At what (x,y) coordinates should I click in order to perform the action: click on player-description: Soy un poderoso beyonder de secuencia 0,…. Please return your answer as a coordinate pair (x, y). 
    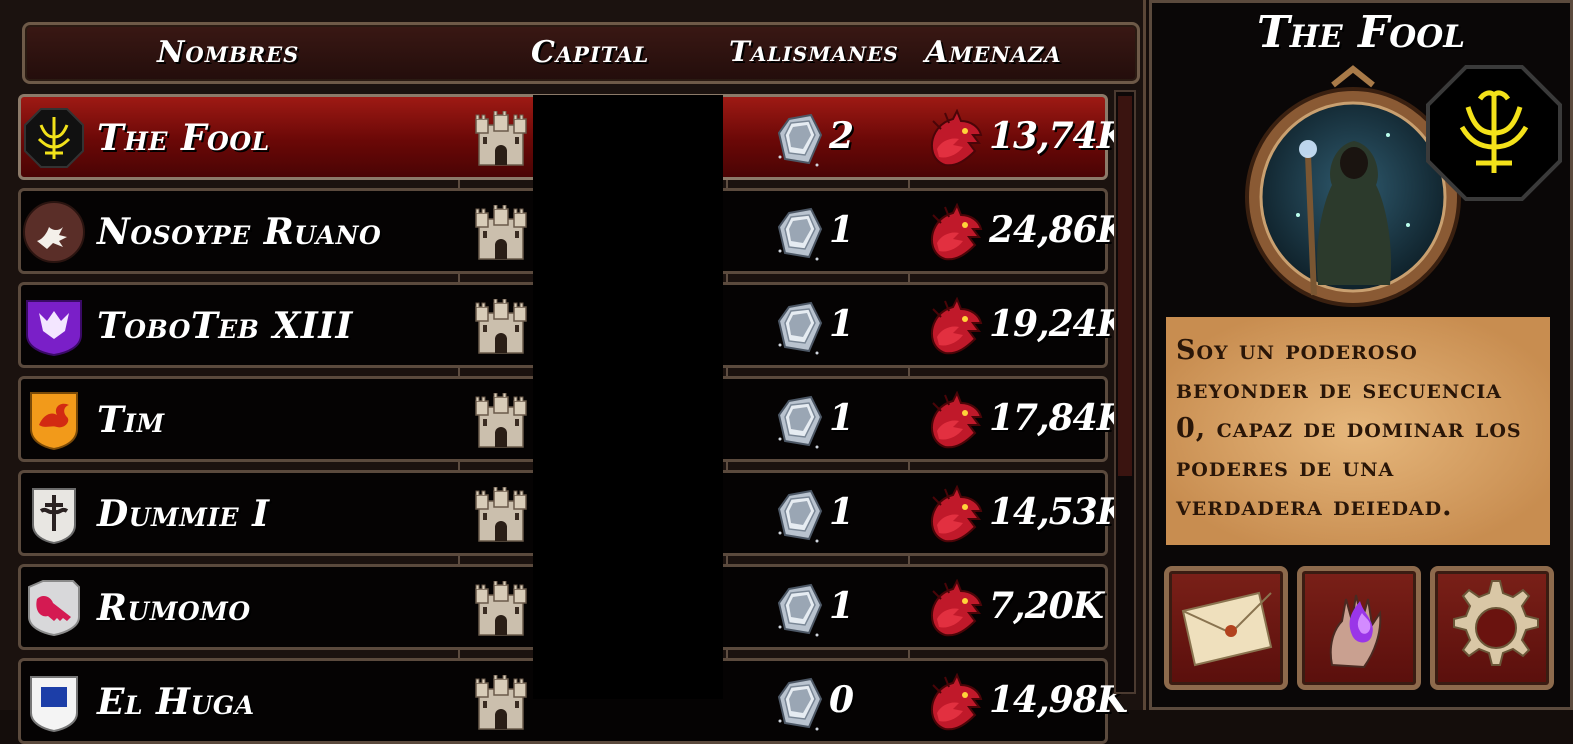
    Looking at the image, I should click on (1358, 431).